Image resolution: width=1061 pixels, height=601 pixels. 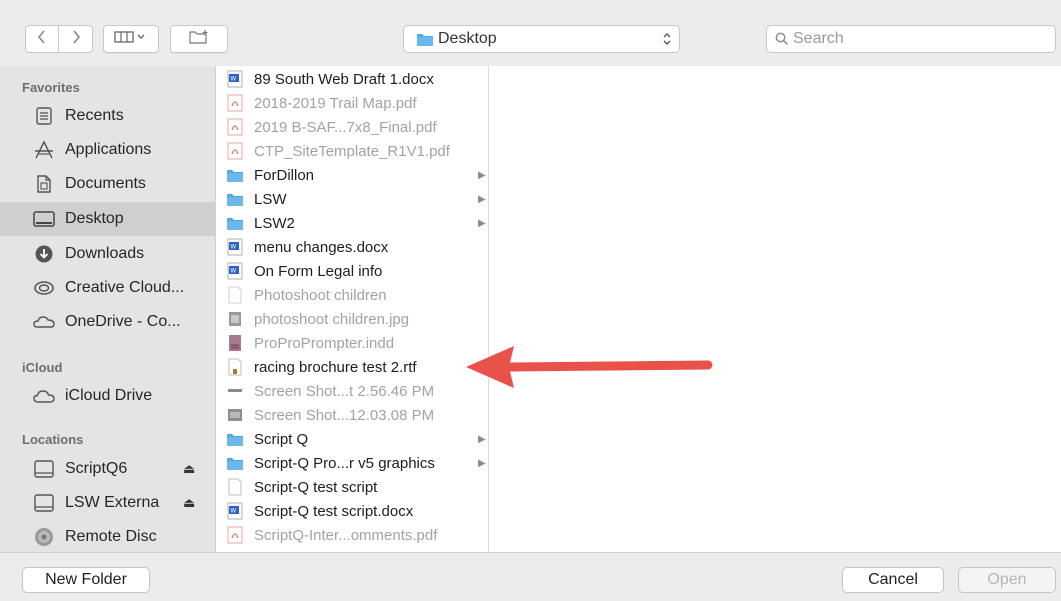 I want to click on file-row: W menu changes.docx, so click(x=352, y=247).